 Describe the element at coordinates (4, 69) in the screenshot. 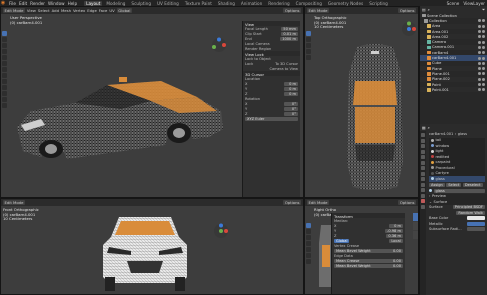

I see `annotate-tool-icon` at that location.